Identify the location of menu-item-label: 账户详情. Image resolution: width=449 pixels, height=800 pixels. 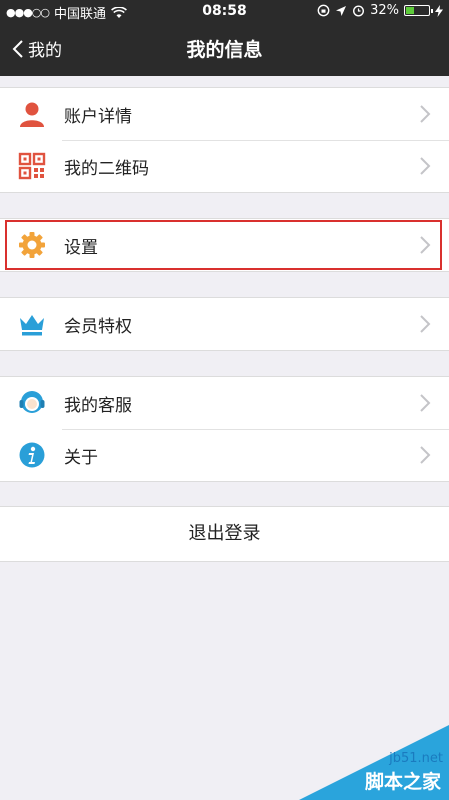
(98, 117).